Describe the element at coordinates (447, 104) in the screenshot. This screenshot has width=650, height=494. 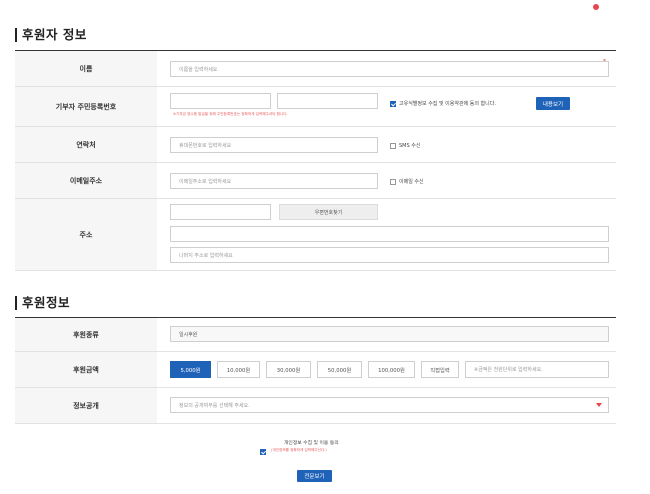
I see `consent-label: 고유식별정보 수집 및 이용약관에 동의 합니다.` at that location.